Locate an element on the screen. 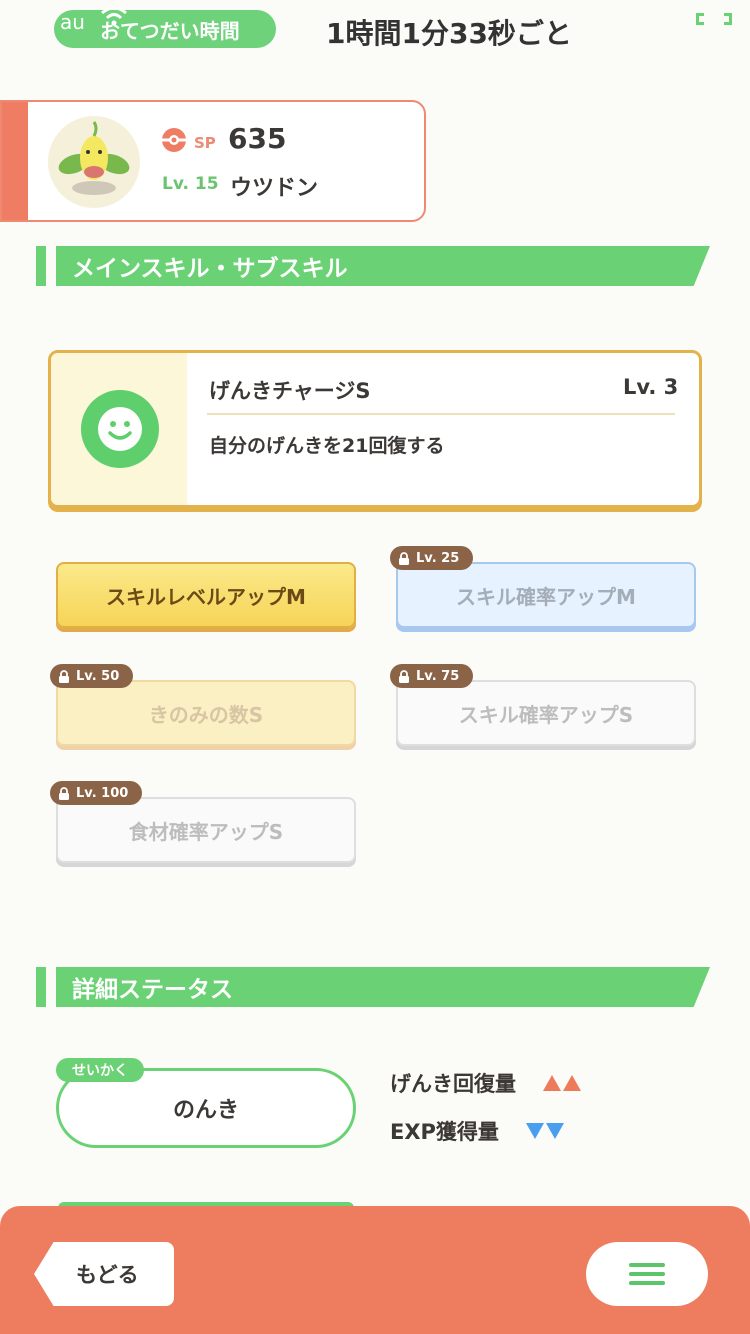  back-button: もどる is located at coordinates (104, 1274).